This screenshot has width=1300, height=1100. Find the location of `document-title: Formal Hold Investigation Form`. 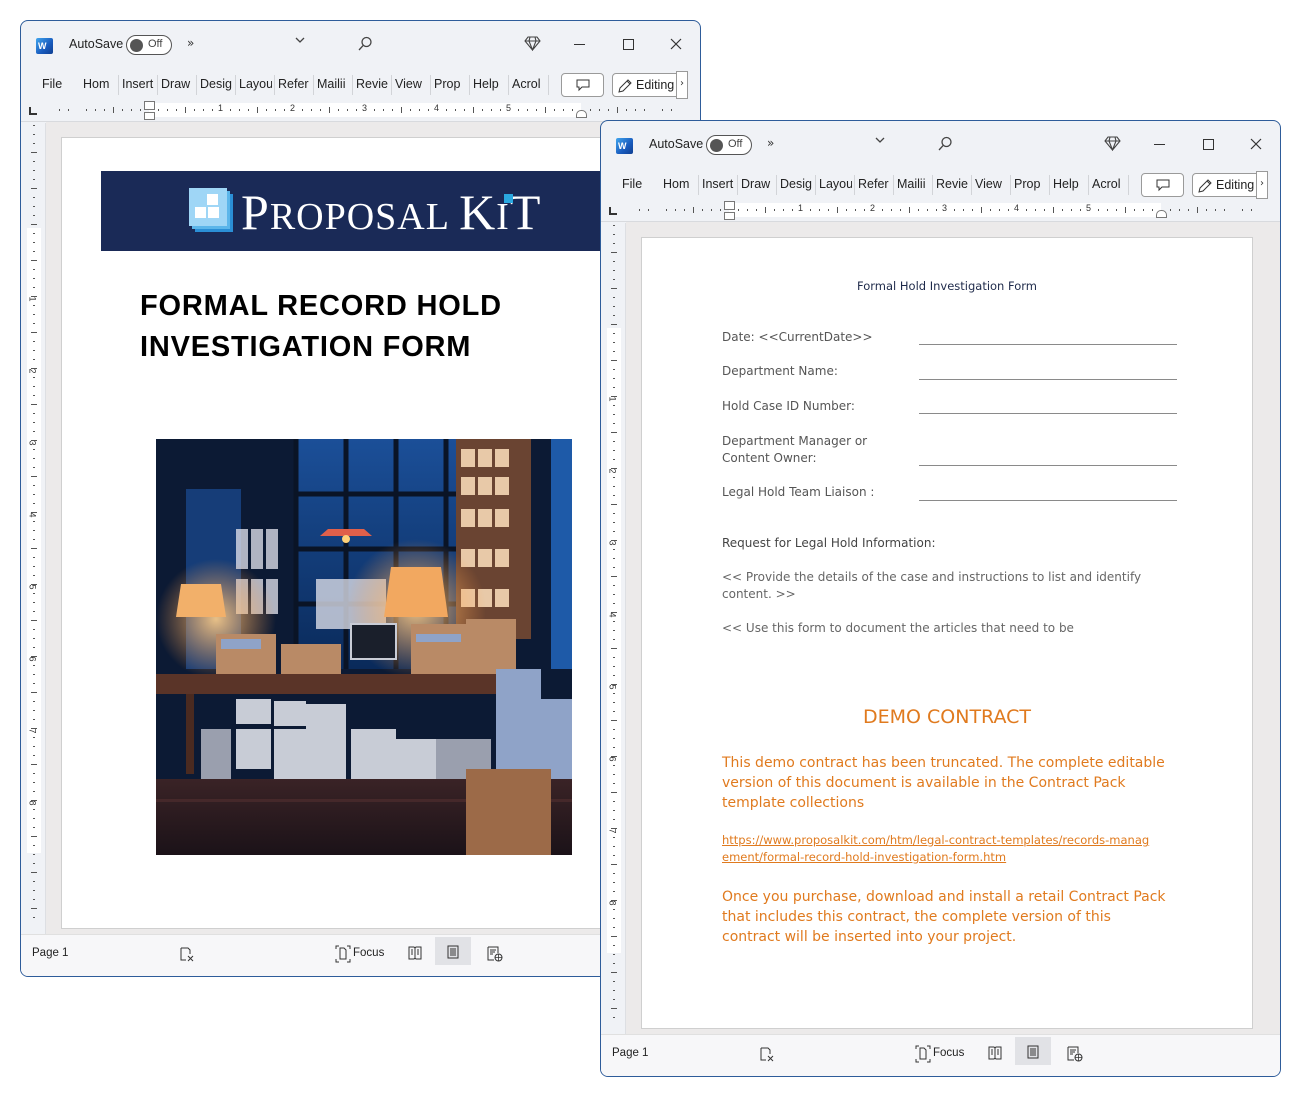

document-title: Formal Hold Investigation Form is located at coordinates (947, 286).